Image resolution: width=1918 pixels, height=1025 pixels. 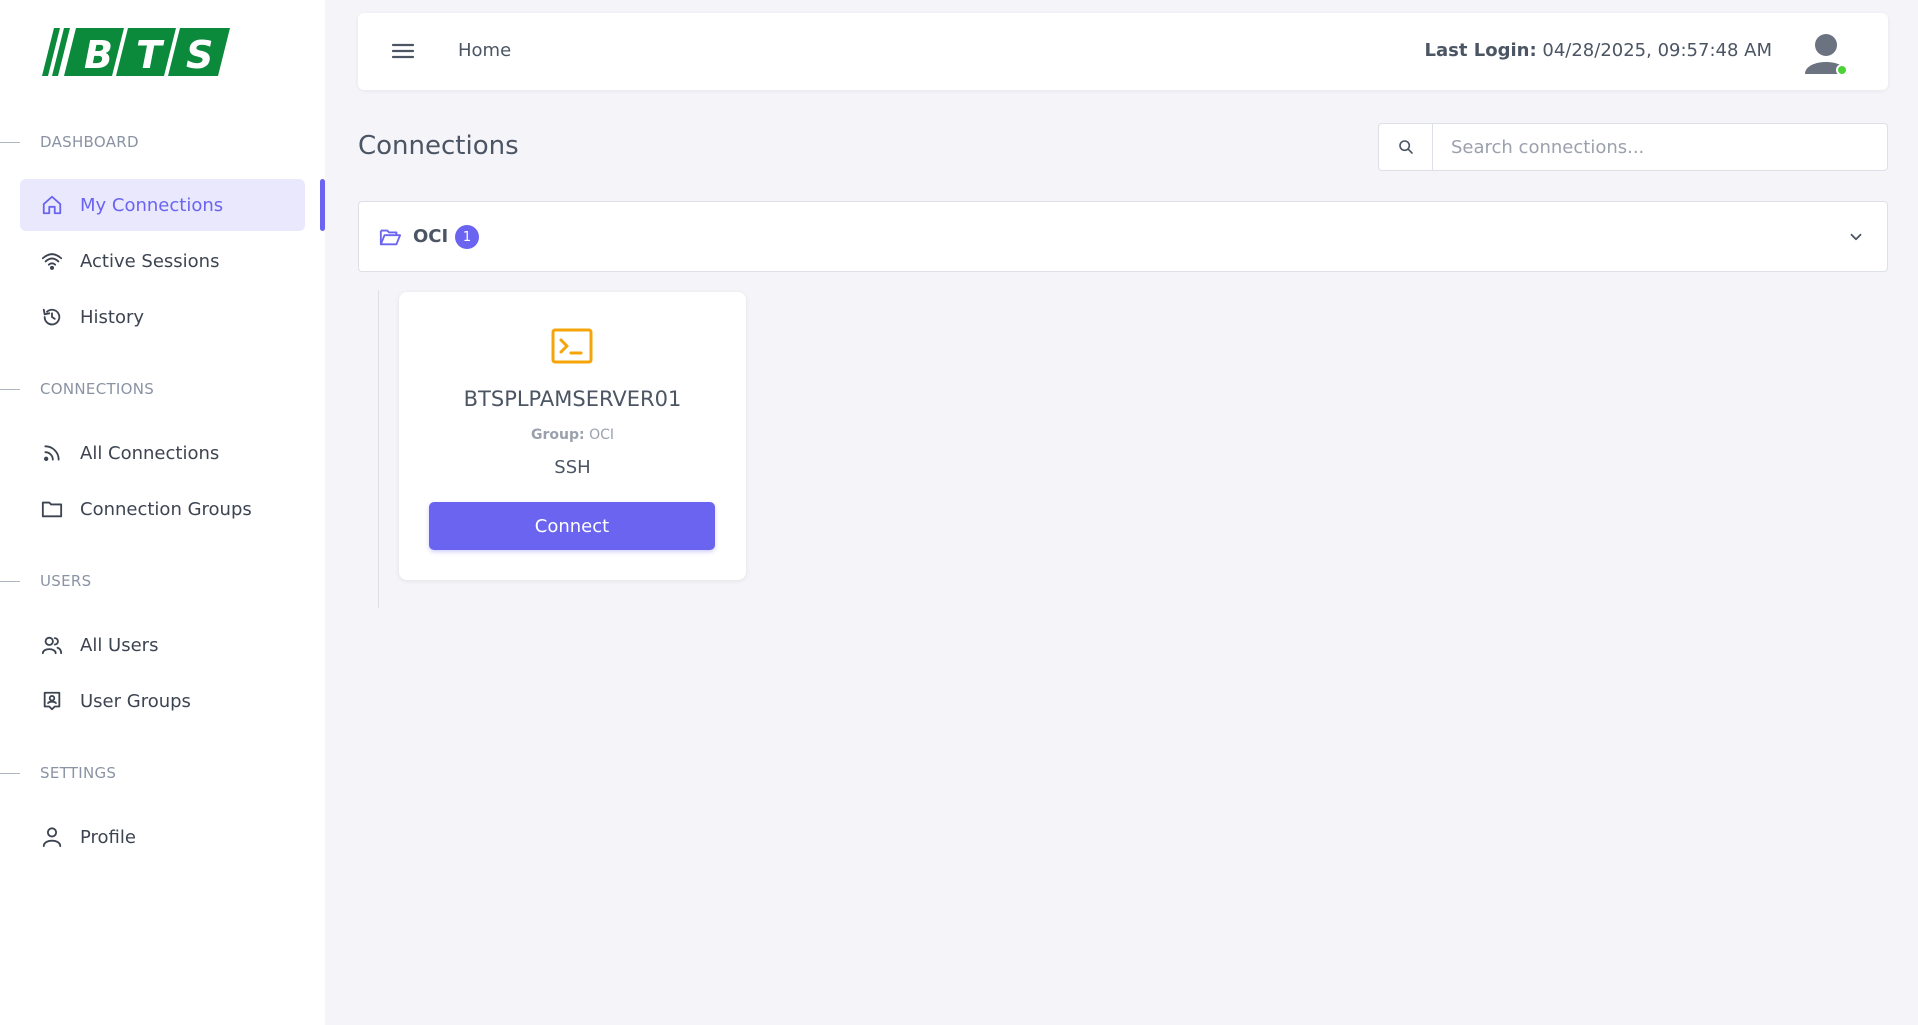 What do you see at coordinates (378, 449) in the screenshot?
I see `tree-connector-line` at bounding box center [378, 449].